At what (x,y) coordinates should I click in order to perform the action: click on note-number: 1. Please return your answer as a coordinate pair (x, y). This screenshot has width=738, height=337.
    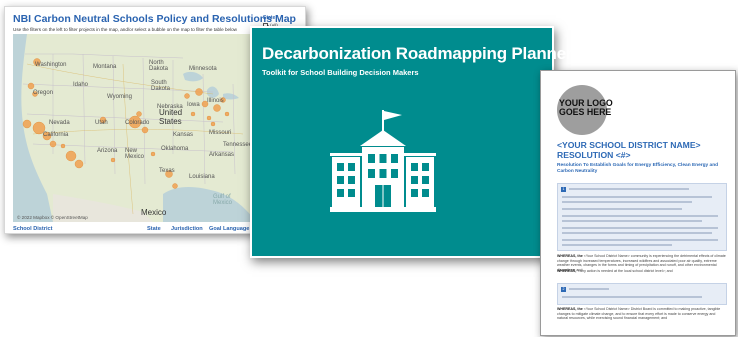
    Looking at the image, I should click on (563, 189).